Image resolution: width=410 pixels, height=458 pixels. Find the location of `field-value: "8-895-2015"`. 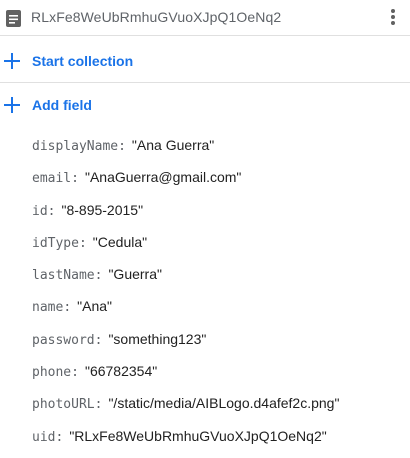

field-value: "8-895-2015" is located at coordinates (102, 209).